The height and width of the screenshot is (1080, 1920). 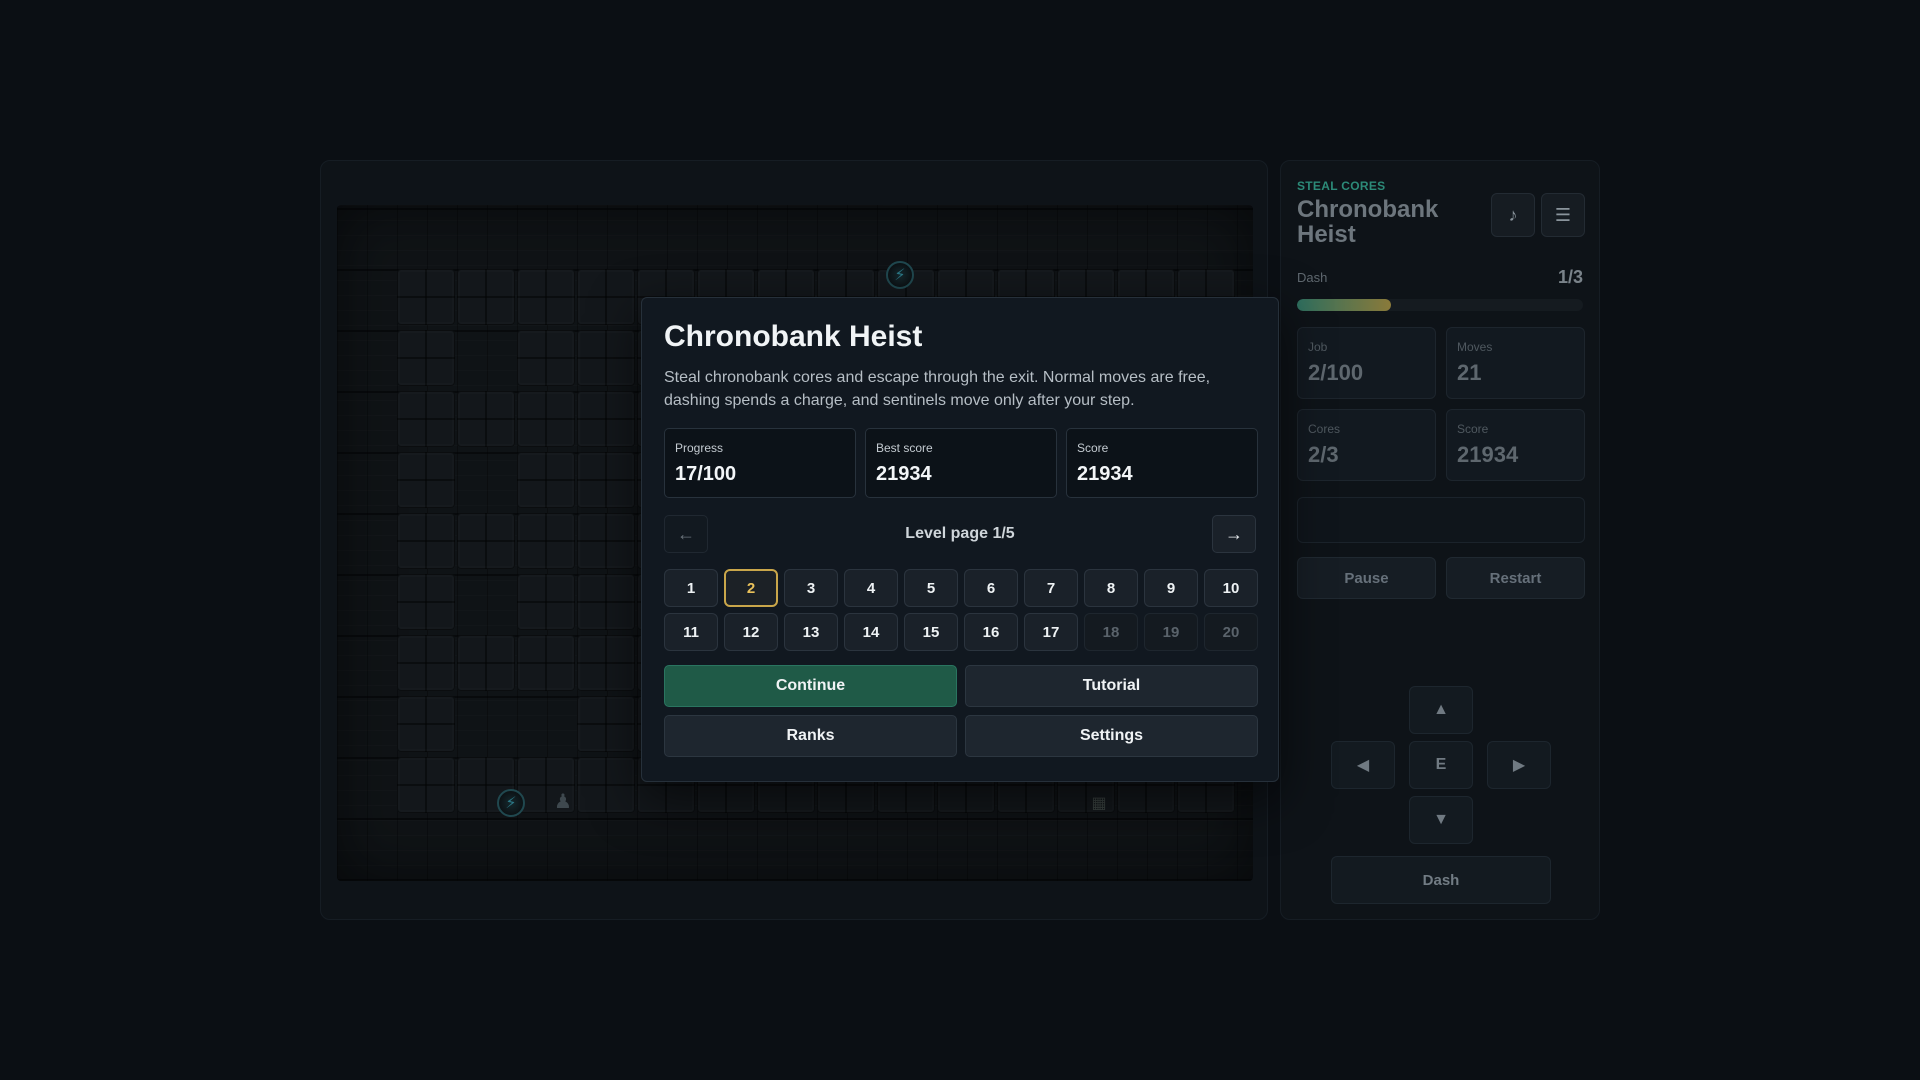 I want to click on stat-value: 17/100, so click(x=706, y=474).